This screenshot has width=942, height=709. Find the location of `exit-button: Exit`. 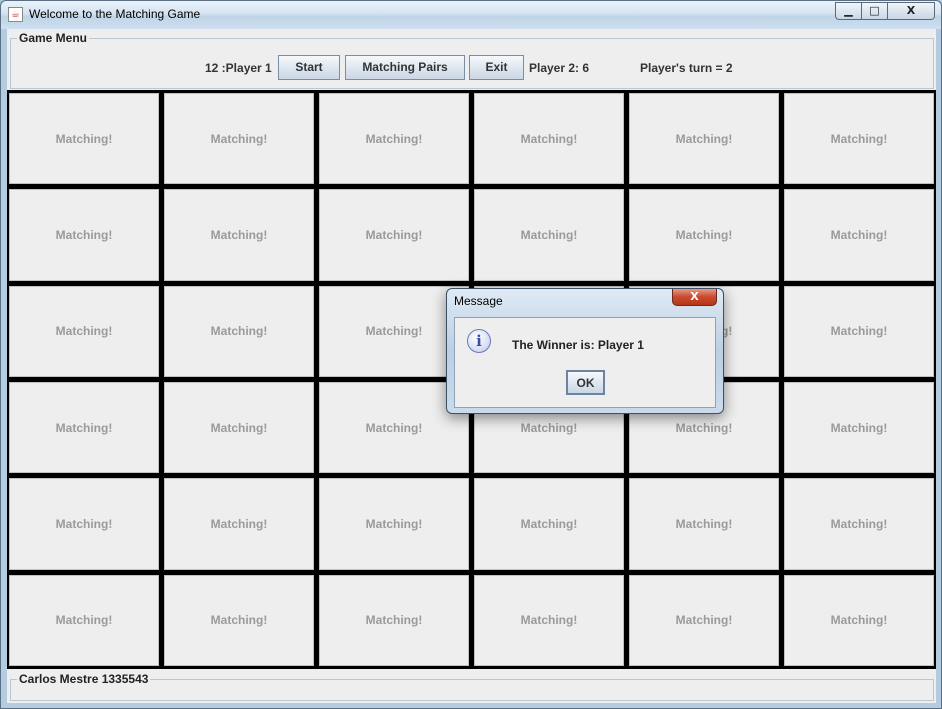

exit-button: Exit is located at coordinates (496, 67).